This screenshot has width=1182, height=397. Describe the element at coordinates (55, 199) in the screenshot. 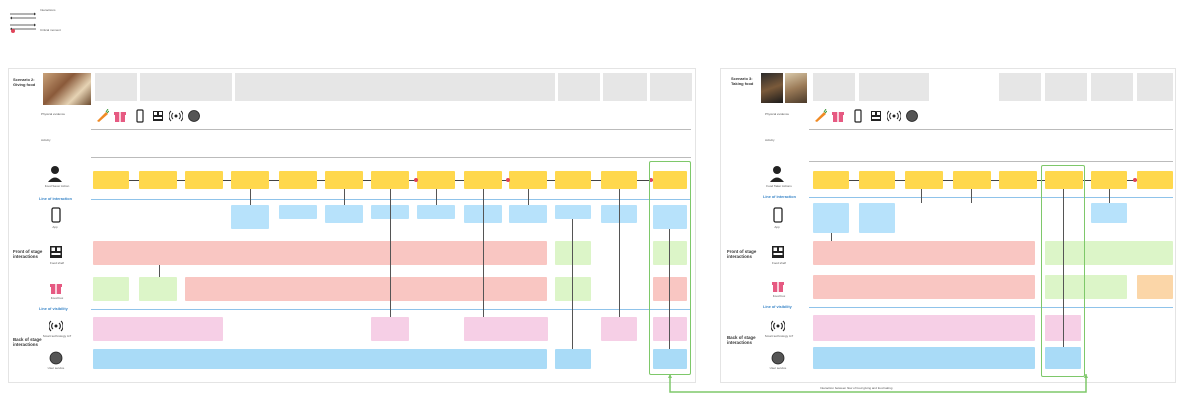

I see `line-of-interaction-label: Line of interaction` at that location.